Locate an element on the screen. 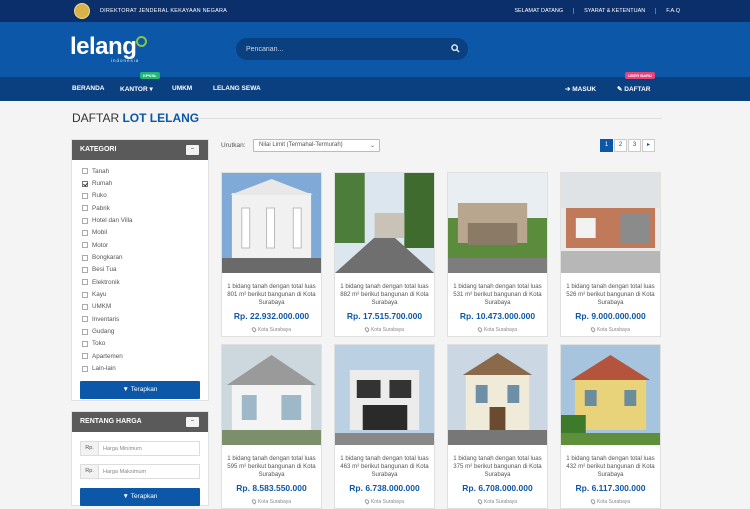 This screenshot has width=750, height=509. category-item: Apartemen is located at coordinates (140, 356).